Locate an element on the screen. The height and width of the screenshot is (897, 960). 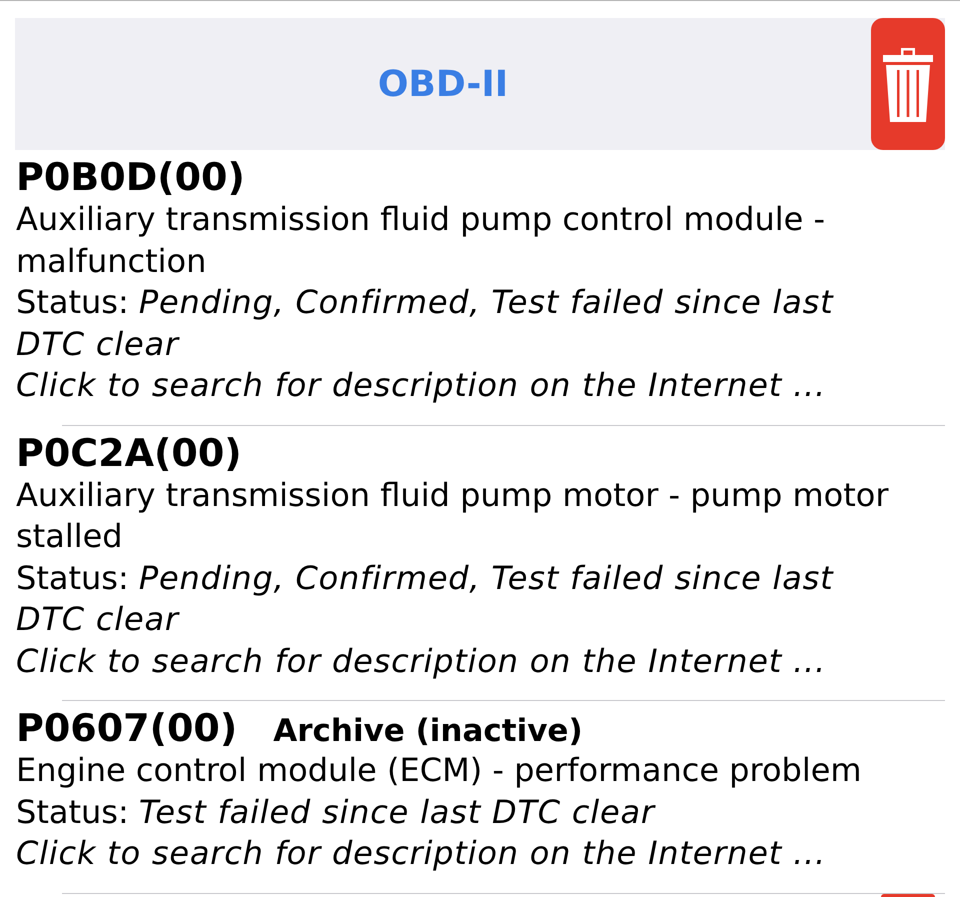
trouble-code: P0607(00) is located at coordinates (127, 728).